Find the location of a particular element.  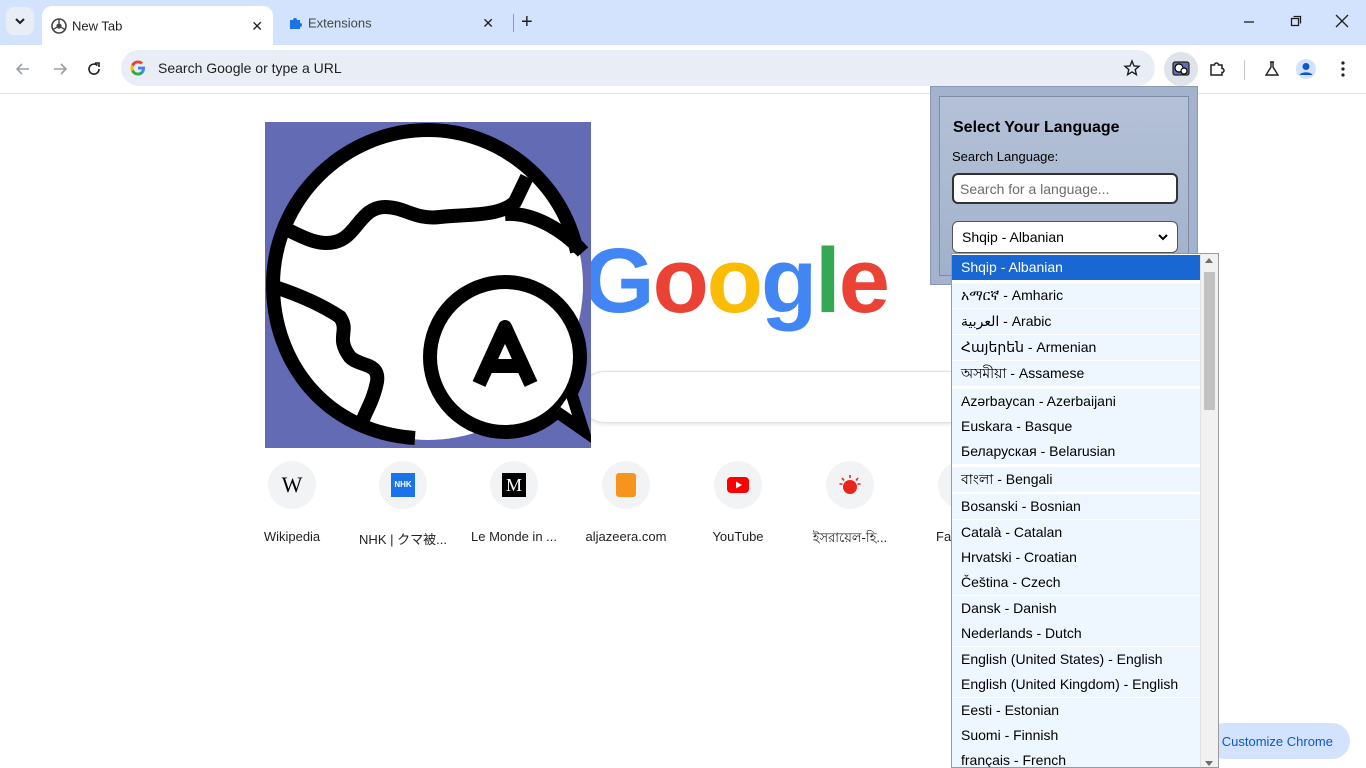

toolbar-divider is located at coordinates (1244, 70).